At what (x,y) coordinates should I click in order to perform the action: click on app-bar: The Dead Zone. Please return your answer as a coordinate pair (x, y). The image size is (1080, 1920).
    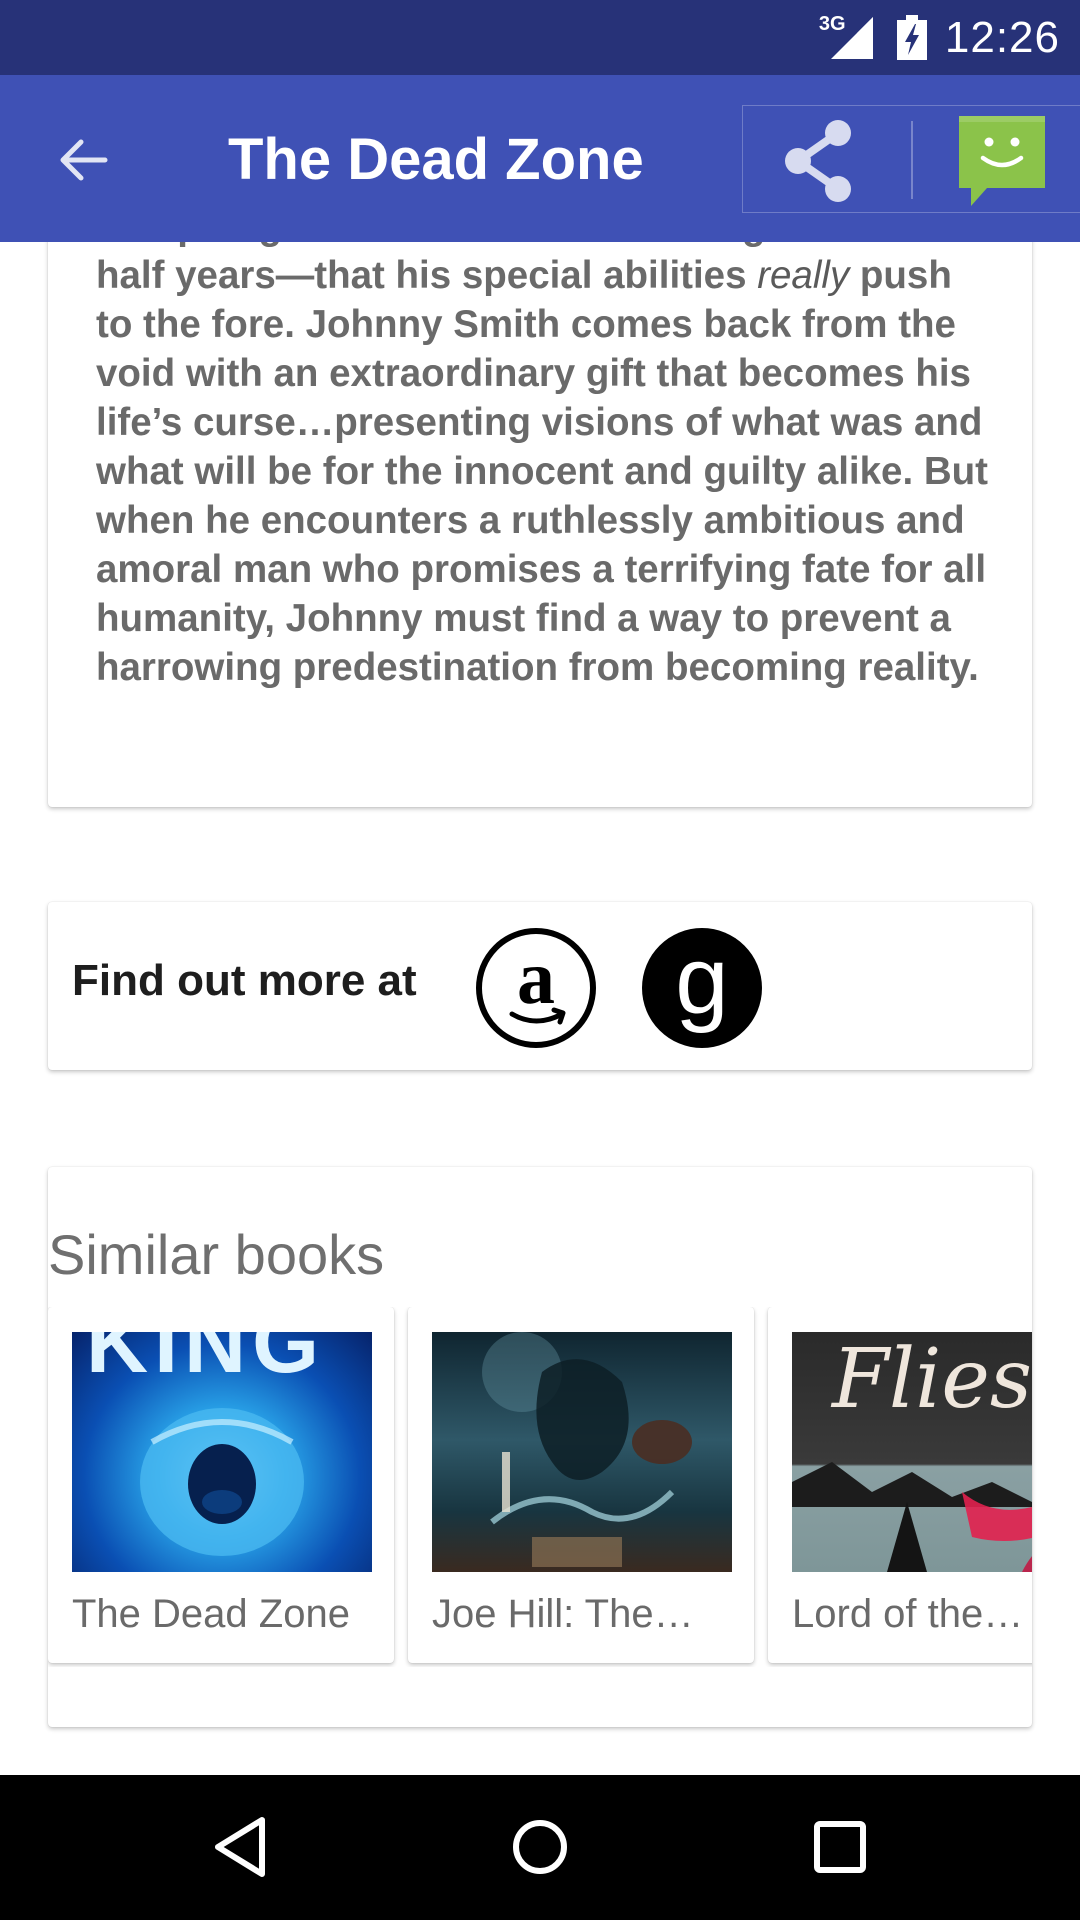
    Looking at the image, I should click on (540, 158).